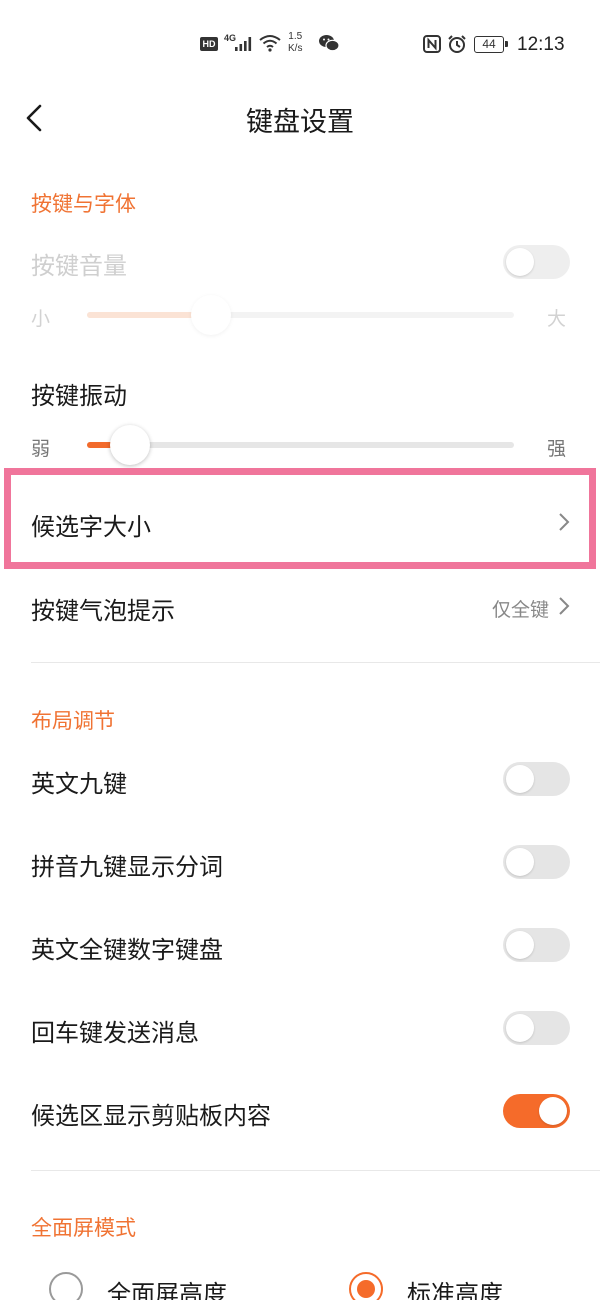 The height and width of the screenshot is (1300, 600). What do you see at coordinates (127, 867) in the screenshot?
I see `layout-item-label: 拼音九键显示分词` at bounding box center [127, 867].